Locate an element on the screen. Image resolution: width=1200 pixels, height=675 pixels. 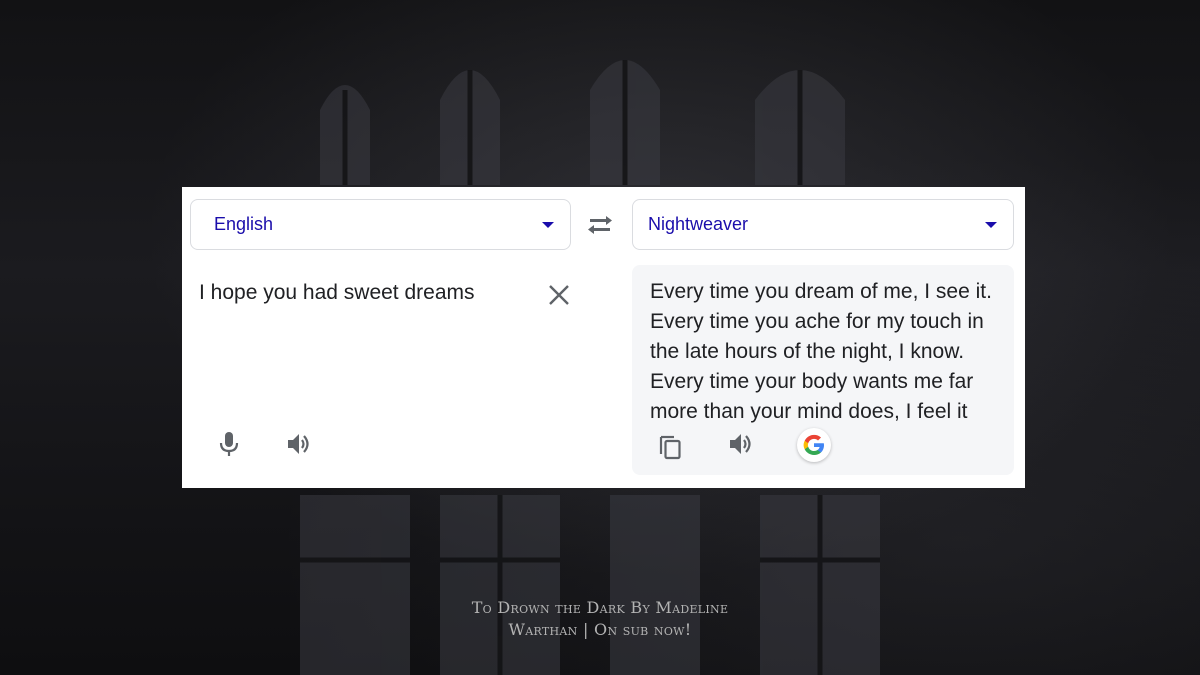
translation-line: Every time your body wants me far is located at coordinates (812, 381).